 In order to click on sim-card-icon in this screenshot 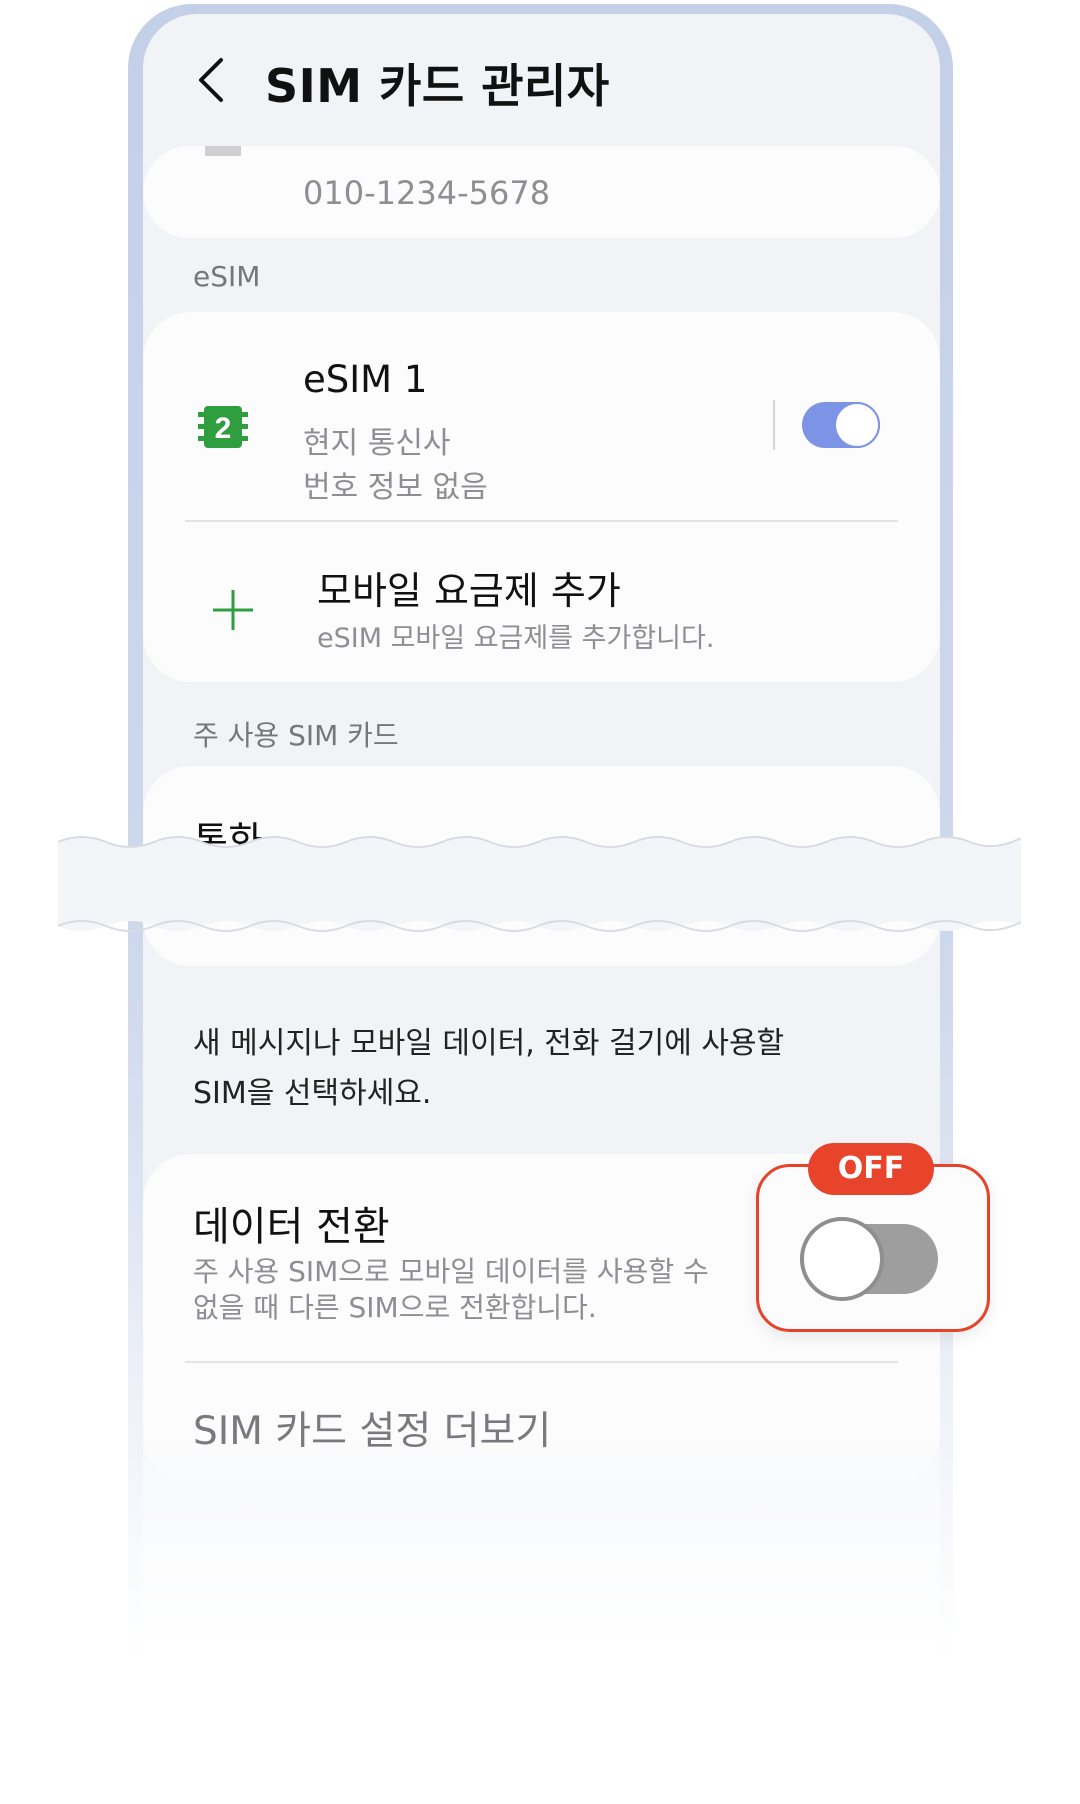, I will do `click(223, 151)`.